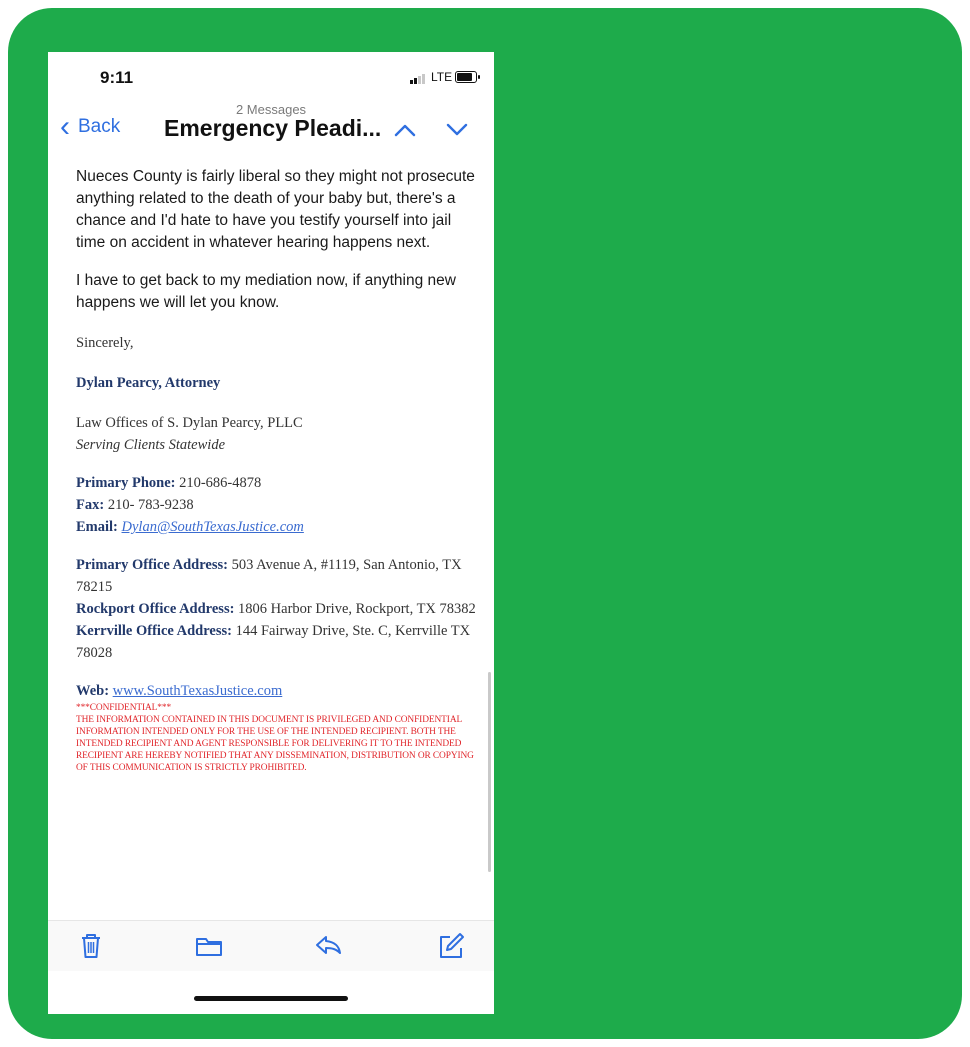  I want to click on move-to-folder-button, so click(209, 946).